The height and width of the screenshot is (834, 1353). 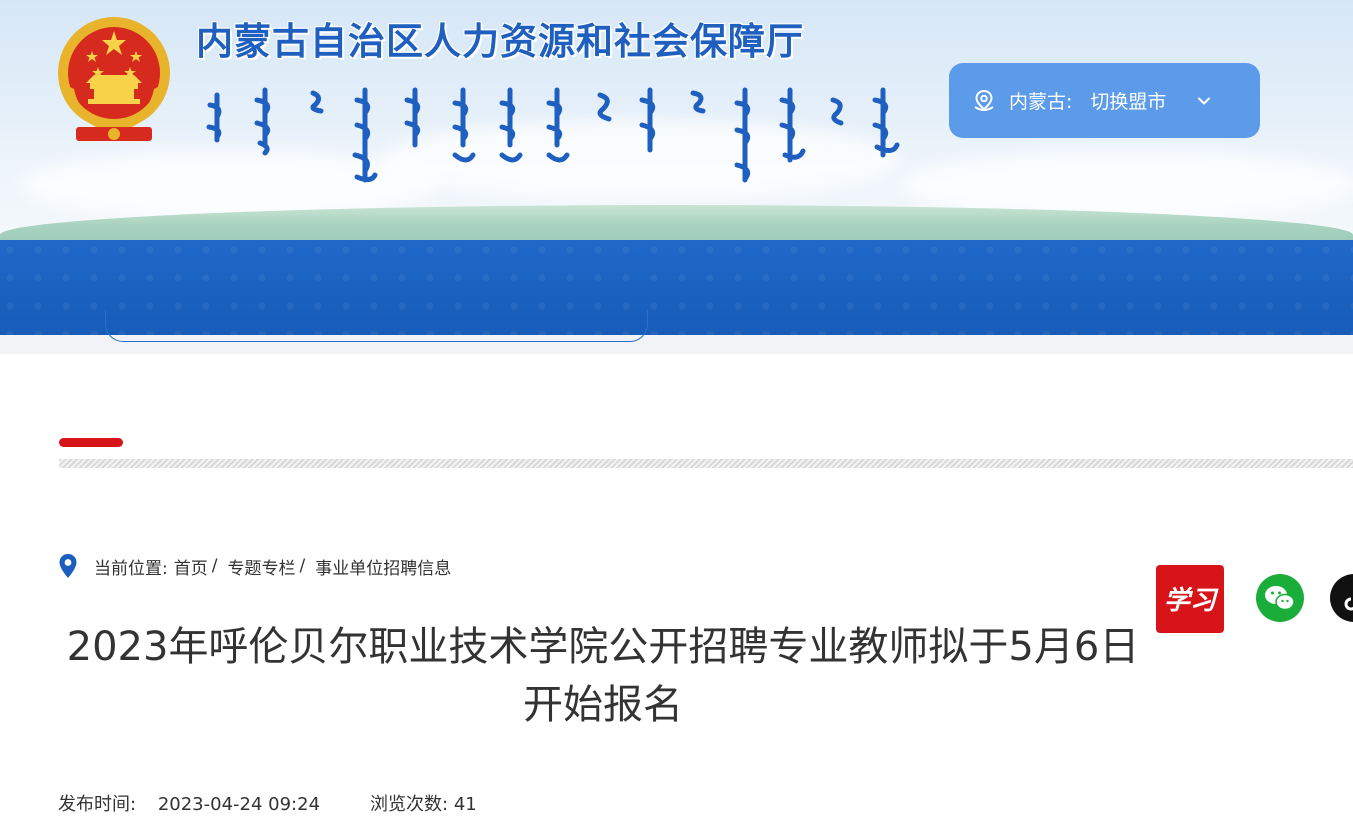 What do you see at coordinates (97, 804) in the screenshot?
I see `publish-time-label: 发布时间:` at bounding box center [97, 804].